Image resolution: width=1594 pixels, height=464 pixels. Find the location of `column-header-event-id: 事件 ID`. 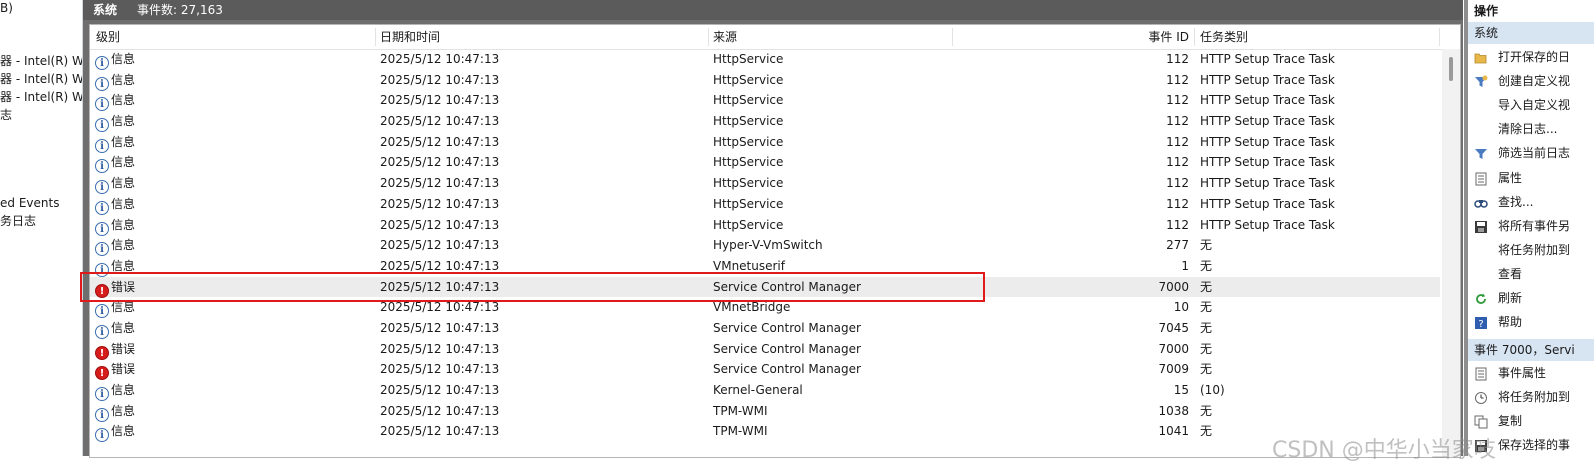

column-header-event-id: 事件 ID is located at coordinates (1139, 37).